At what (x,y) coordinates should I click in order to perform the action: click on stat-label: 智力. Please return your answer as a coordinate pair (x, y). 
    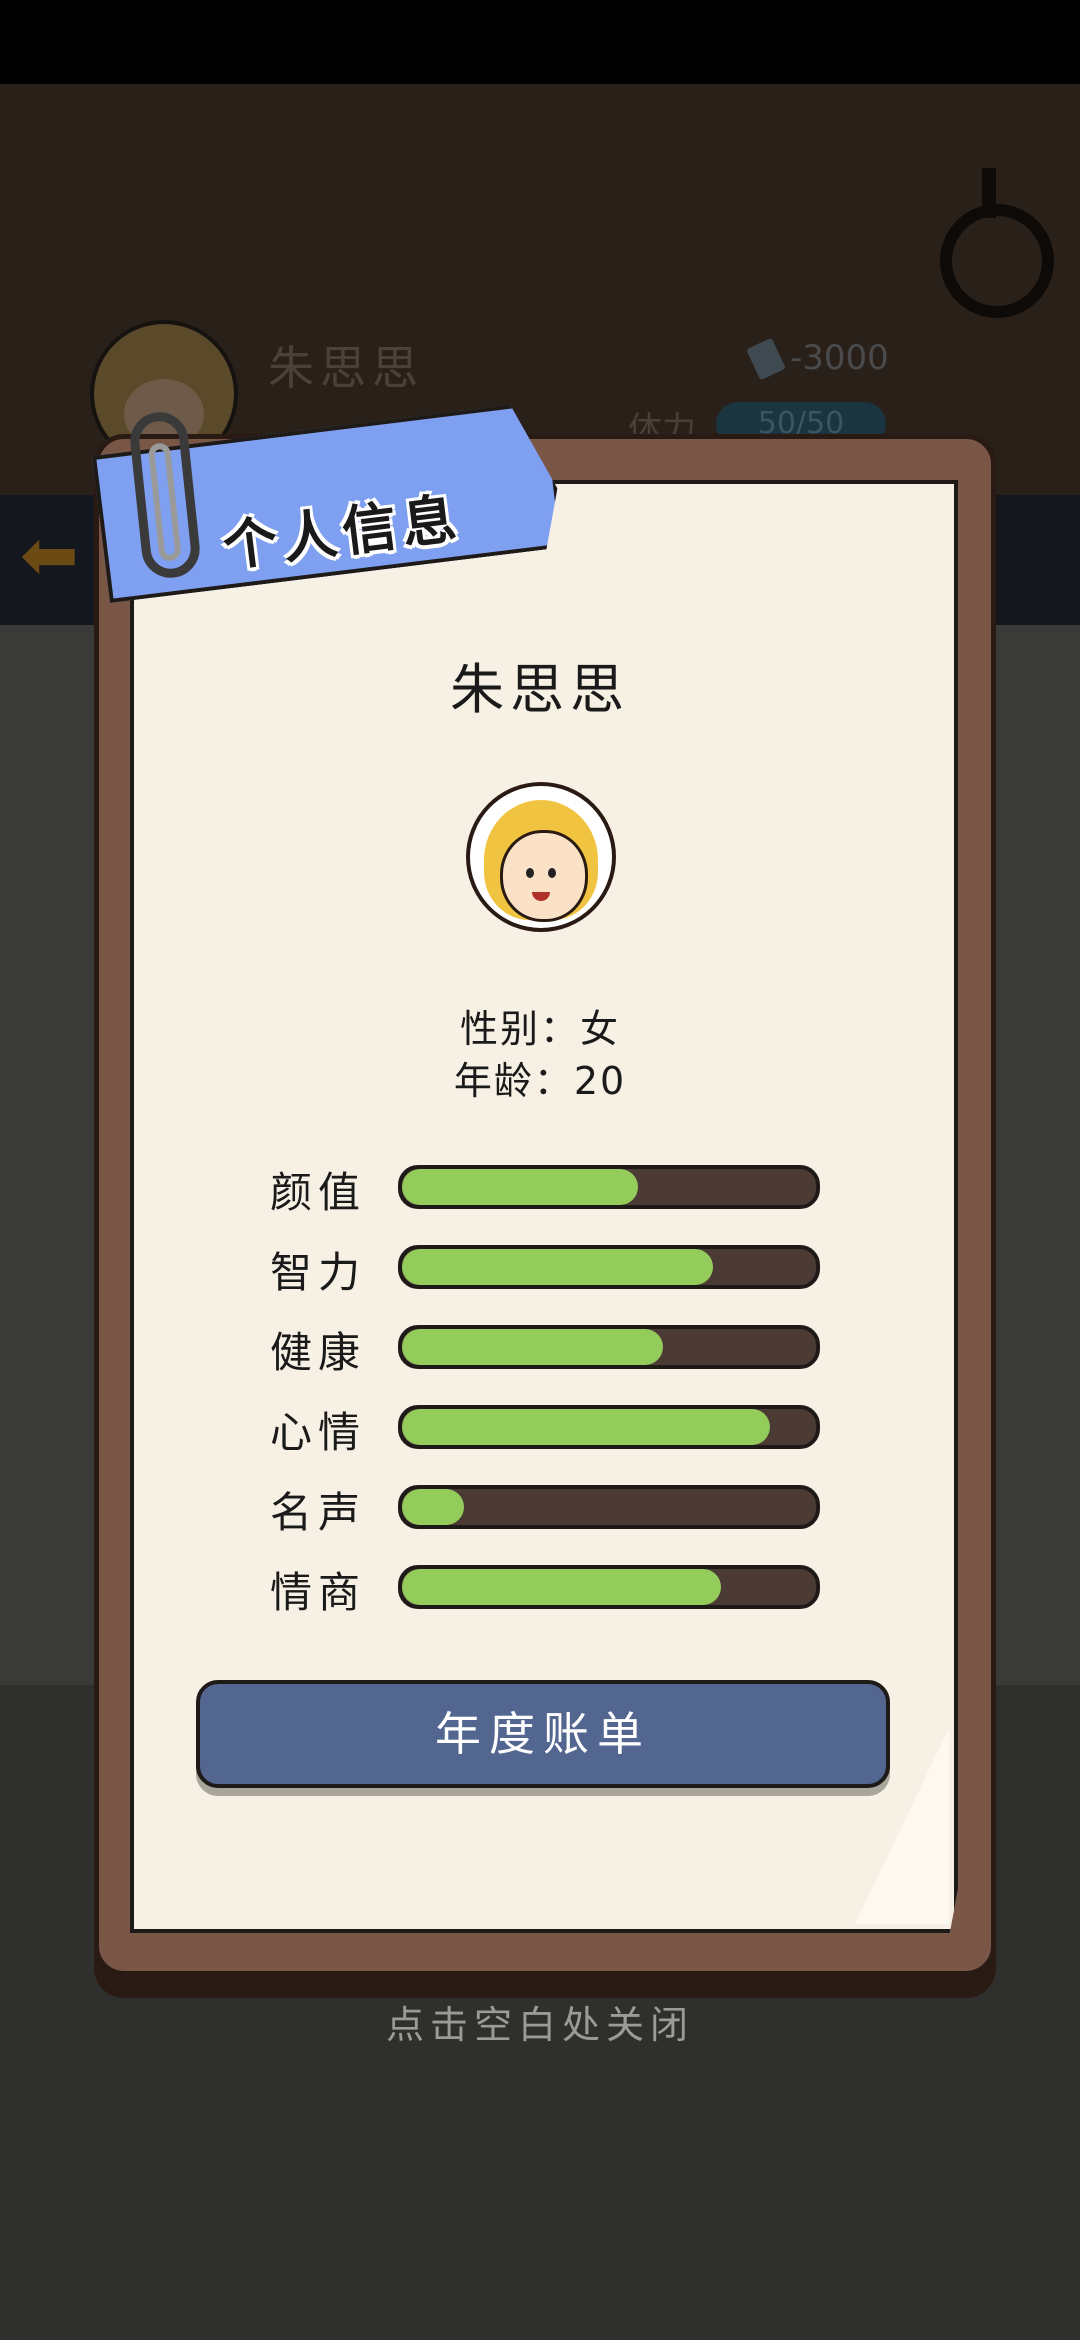
    Looking at the image, I should click on (318, 1272).